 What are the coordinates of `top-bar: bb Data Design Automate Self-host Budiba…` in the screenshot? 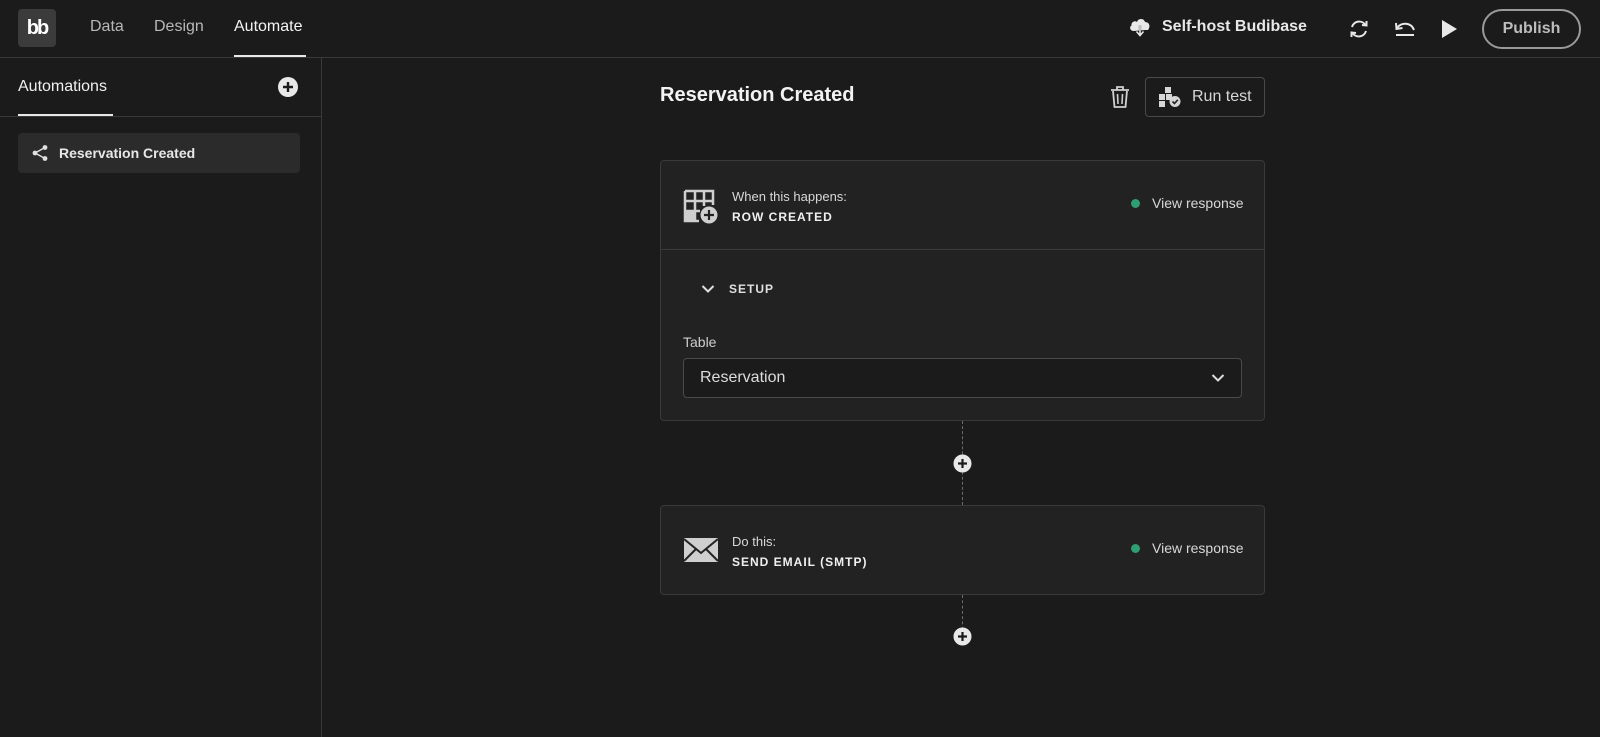 It's located at (800, 29).